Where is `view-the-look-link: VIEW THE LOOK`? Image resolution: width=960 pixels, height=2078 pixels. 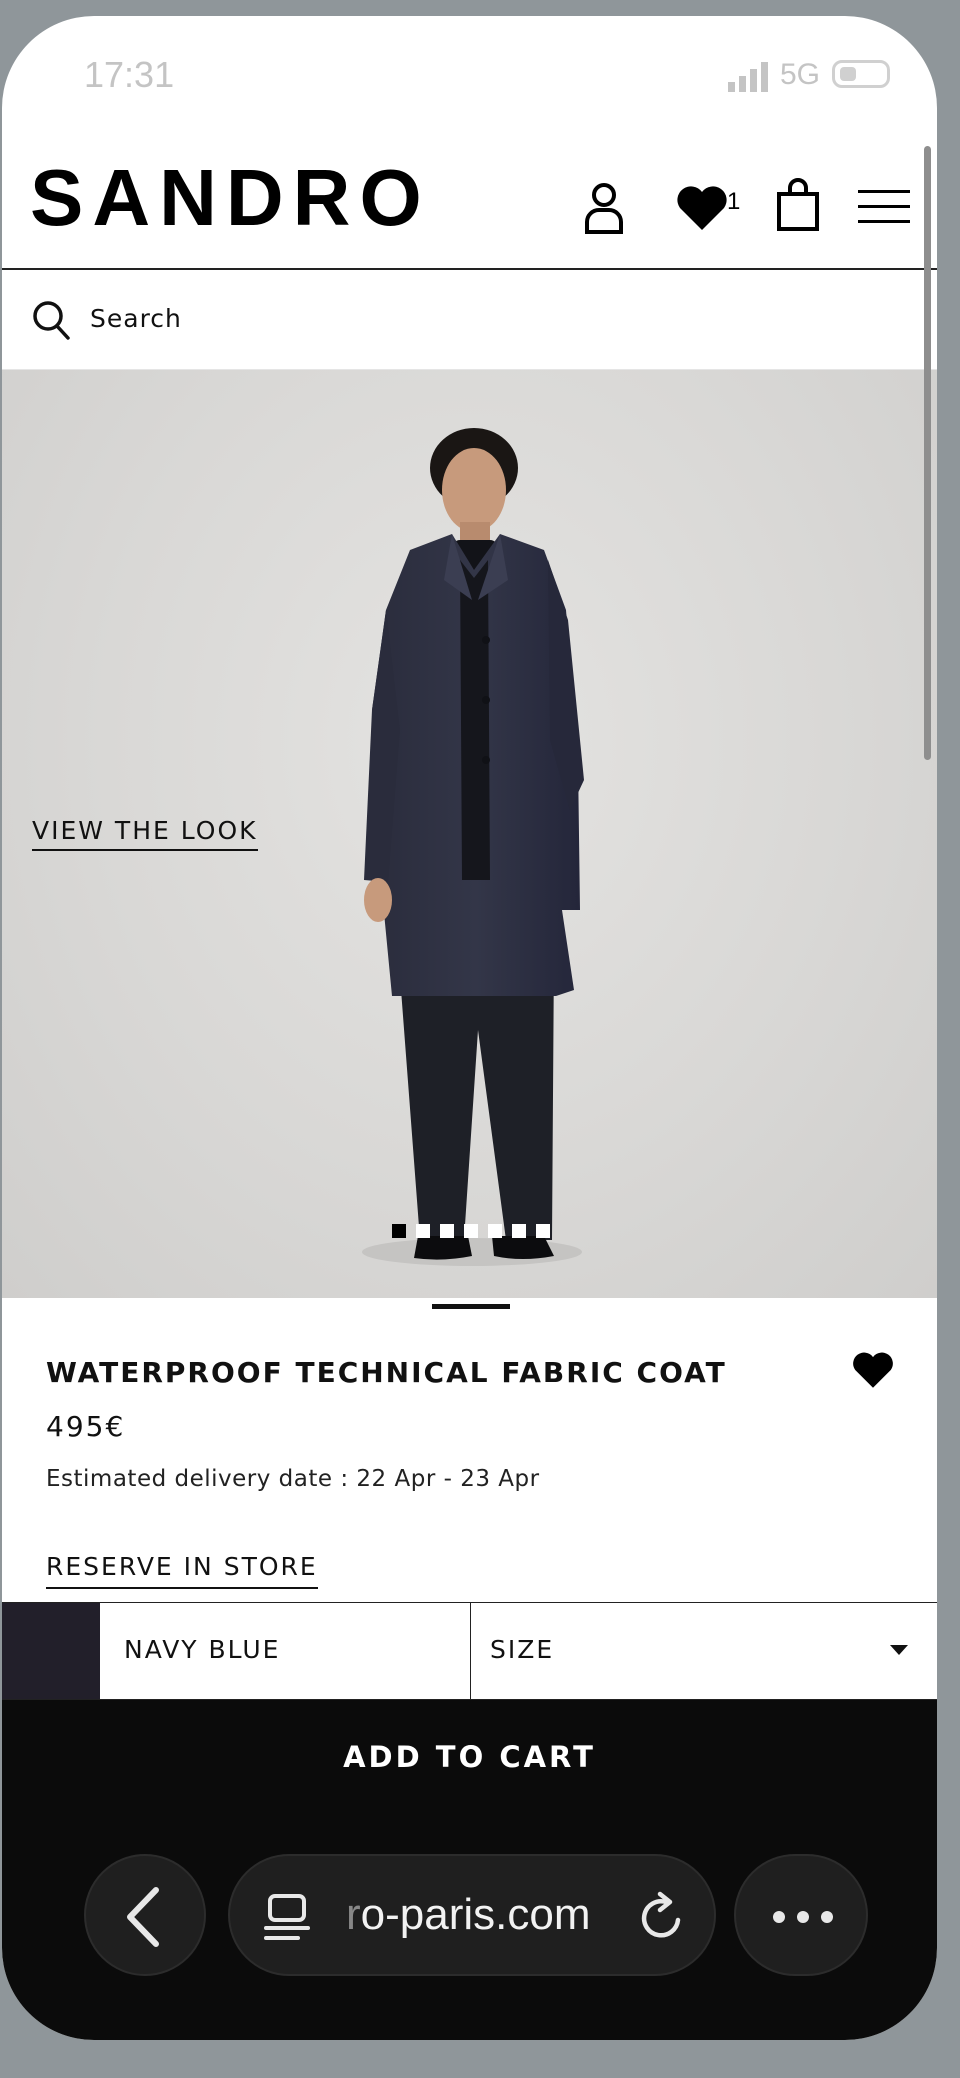 view-the-look-link: VIEW THE LOOK is located at coordinates (145, 833).